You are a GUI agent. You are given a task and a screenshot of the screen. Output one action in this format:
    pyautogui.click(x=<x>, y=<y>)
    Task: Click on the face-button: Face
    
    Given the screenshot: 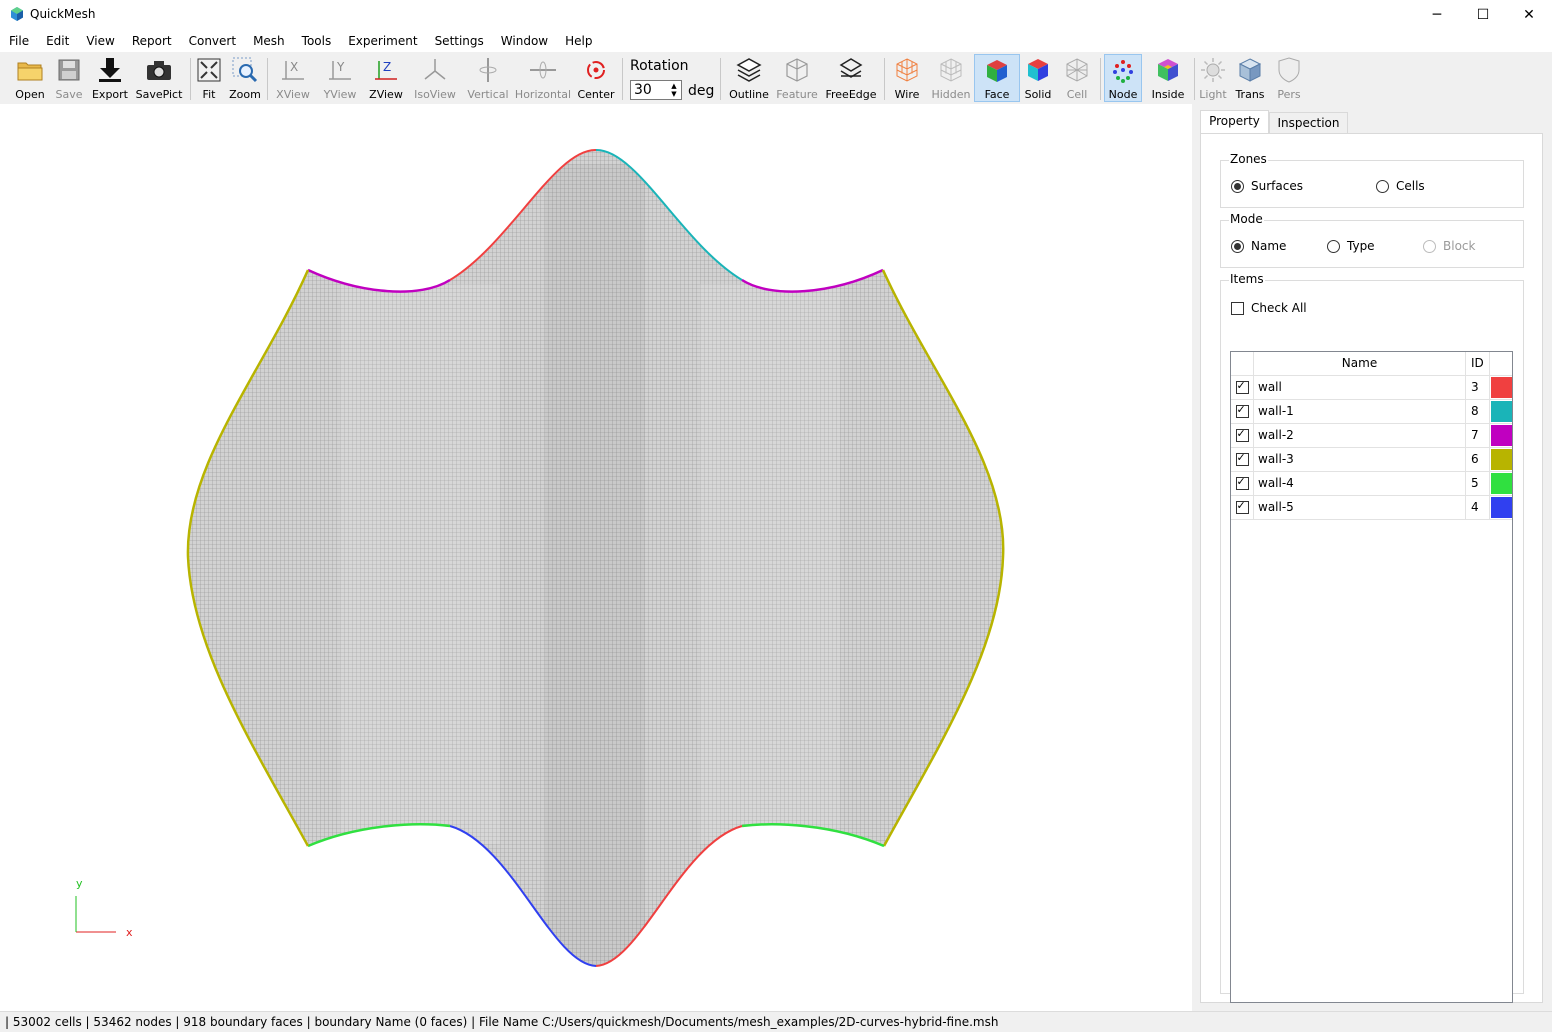 What is the action you would take?
    pyautogui.click(x=997, y=78)
    